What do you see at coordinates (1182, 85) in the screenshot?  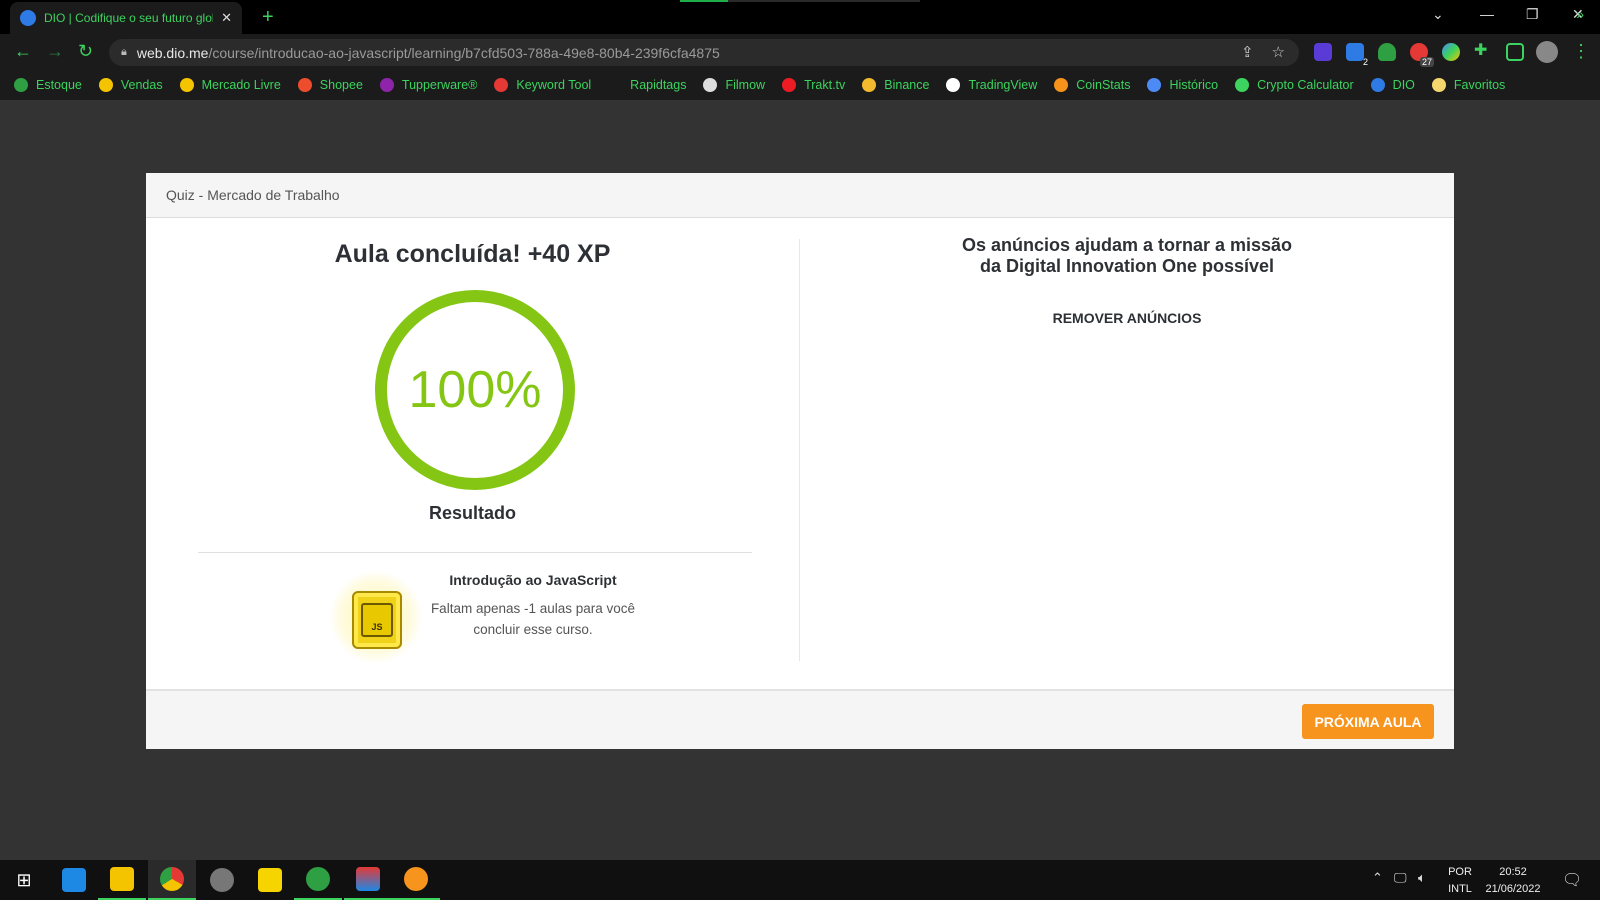 I see `bookmark-item: Histórico` at bounding box center [1182, 85].